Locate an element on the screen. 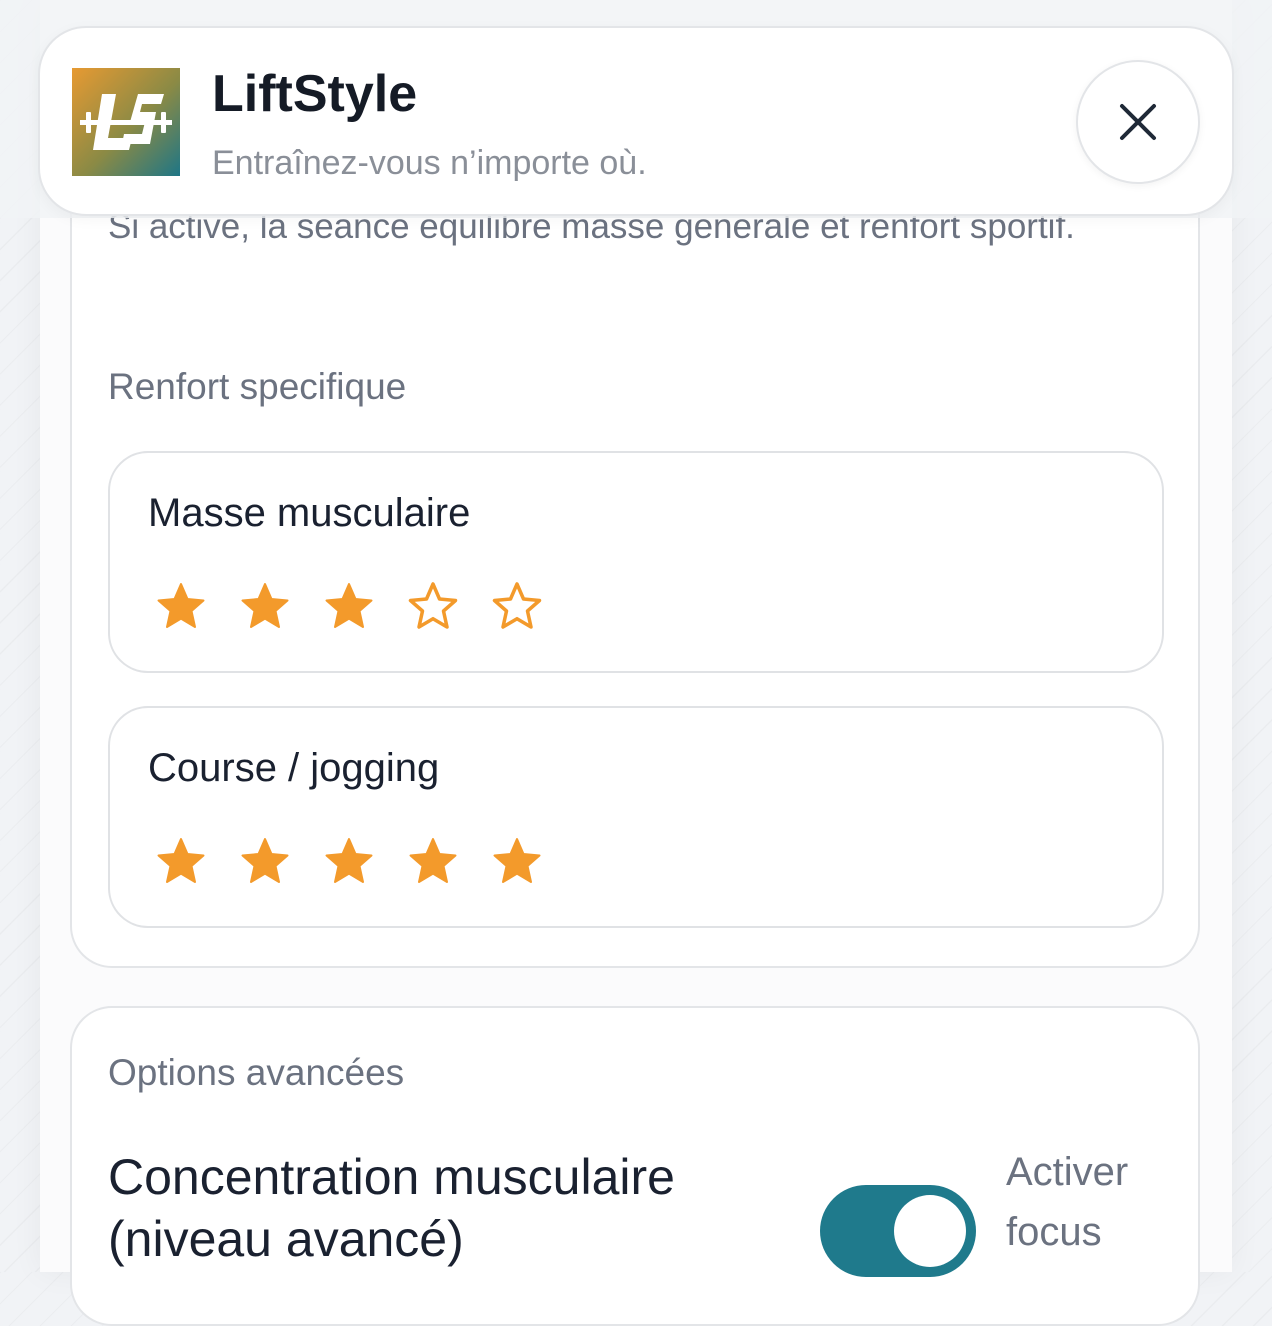  focus-option-title: Concentration musculaire (niveau avancé) is located at coordinates (391, 1208).